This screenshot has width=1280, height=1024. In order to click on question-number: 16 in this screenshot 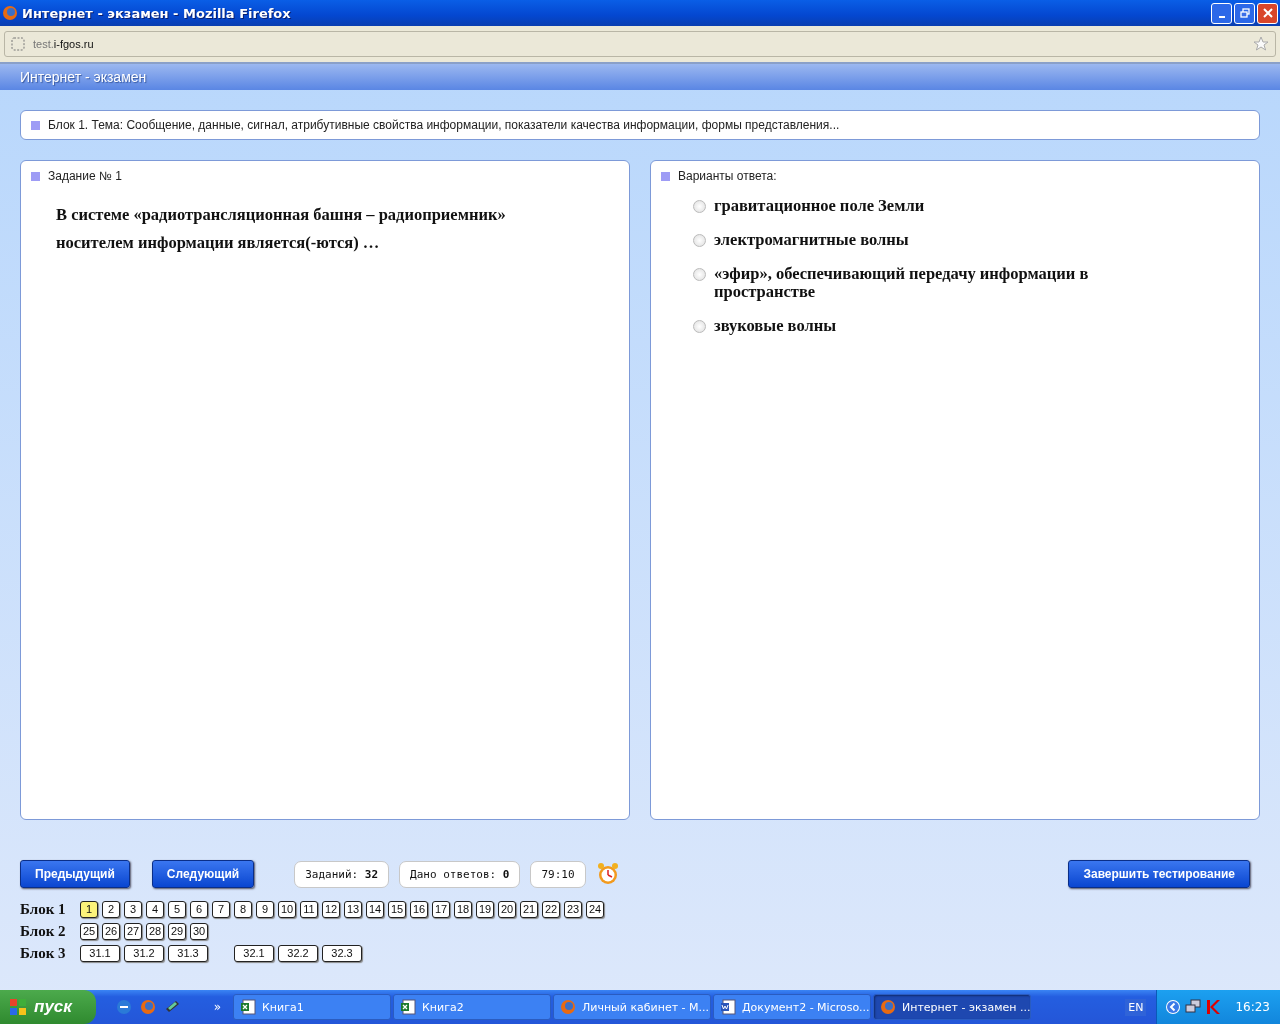, I will do `click(419, 909)`.